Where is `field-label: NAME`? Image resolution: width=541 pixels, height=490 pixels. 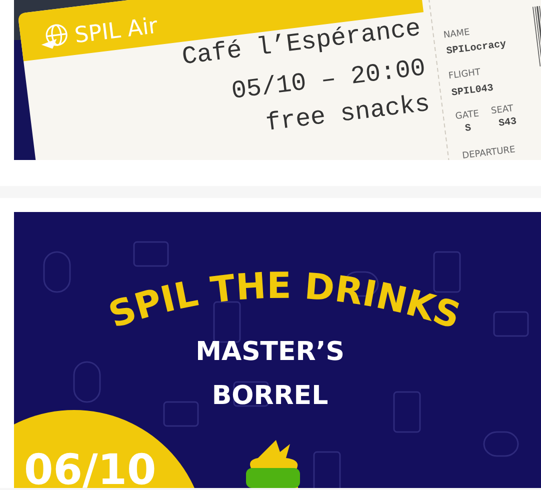
field-label: NAME is located at coordinates (456, 34).